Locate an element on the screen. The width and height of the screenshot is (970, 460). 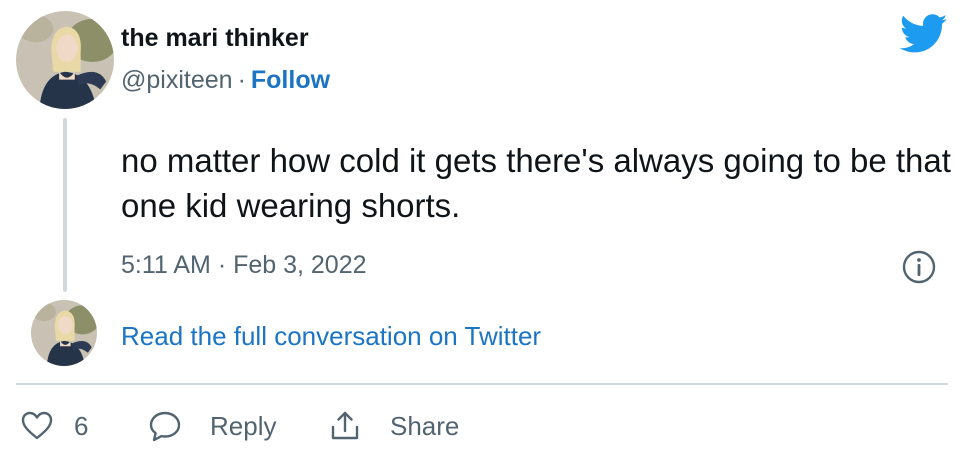
like-button: 6 is located at coordinates (54, 426).